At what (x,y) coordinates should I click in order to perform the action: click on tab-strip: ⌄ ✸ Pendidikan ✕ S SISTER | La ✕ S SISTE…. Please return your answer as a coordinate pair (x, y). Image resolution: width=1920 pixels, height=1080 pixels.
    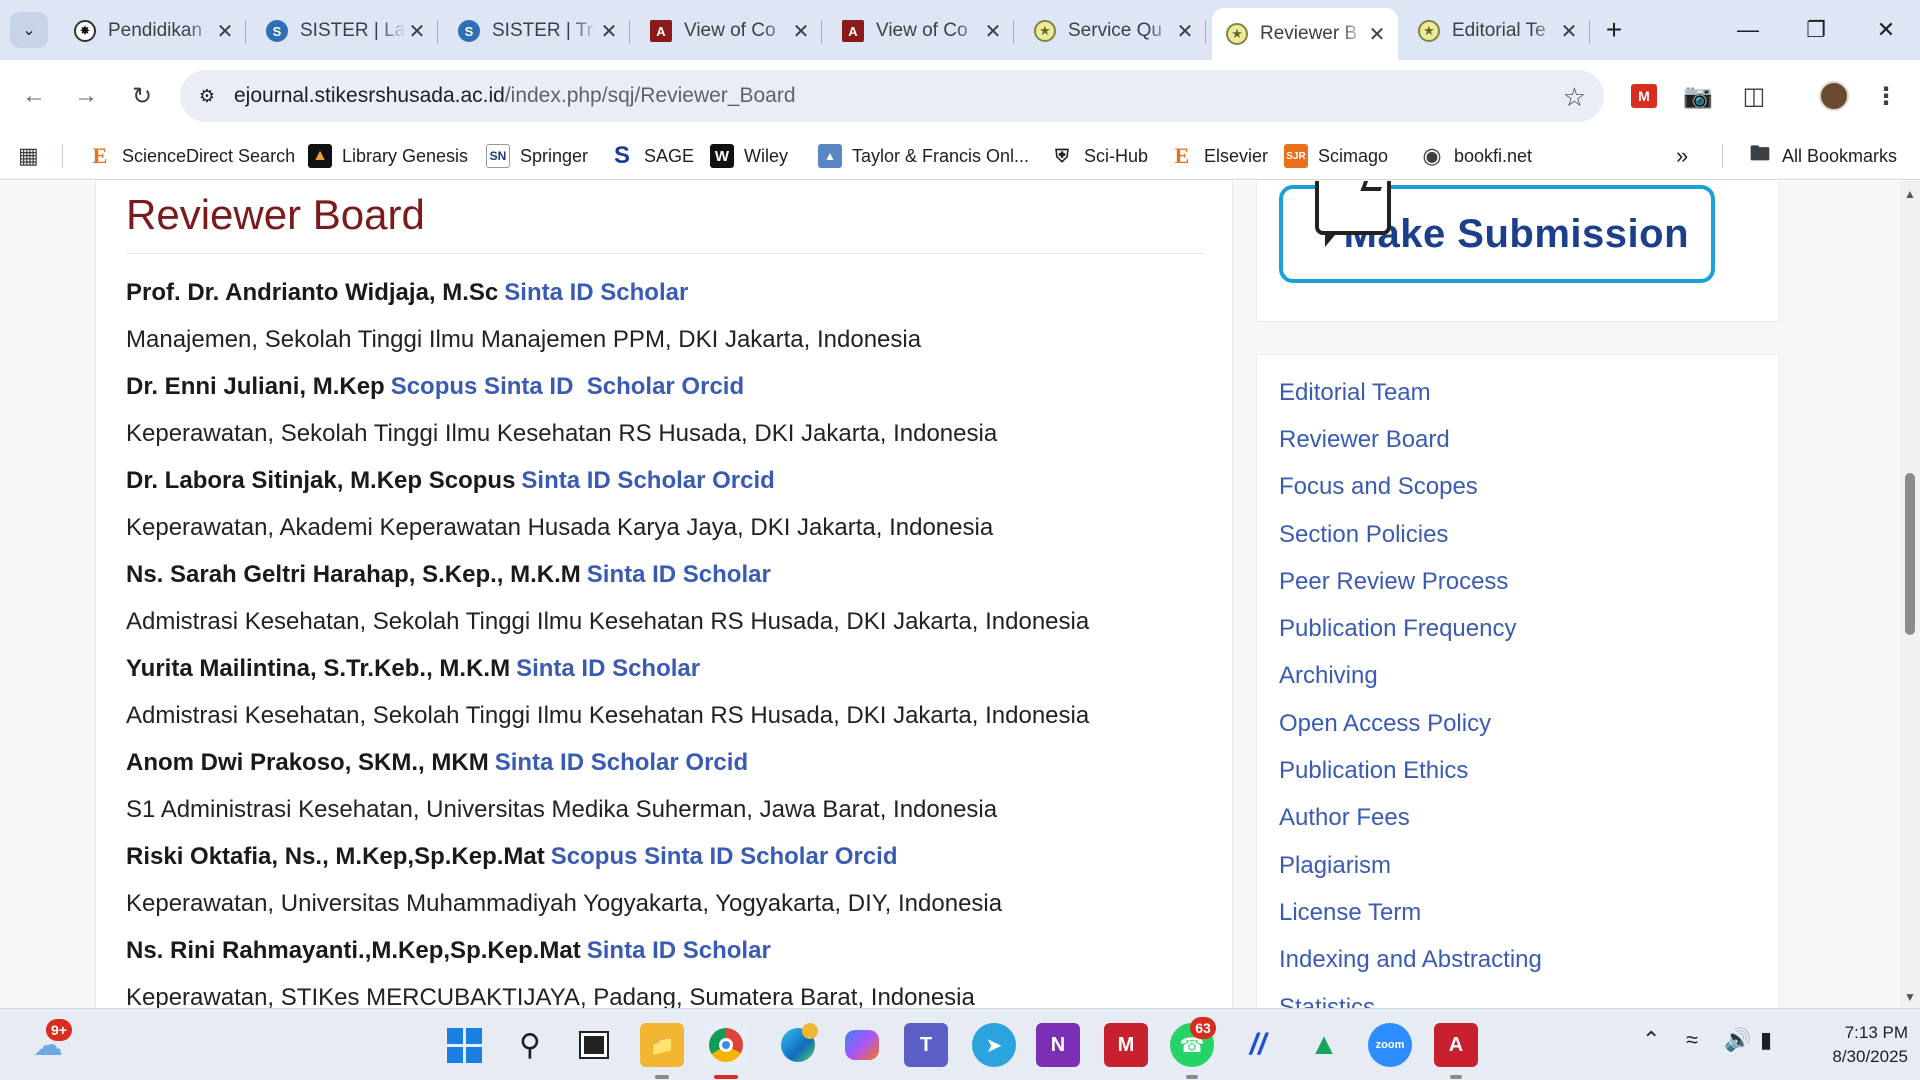
    Looking at the image, I should click on (960, 30).